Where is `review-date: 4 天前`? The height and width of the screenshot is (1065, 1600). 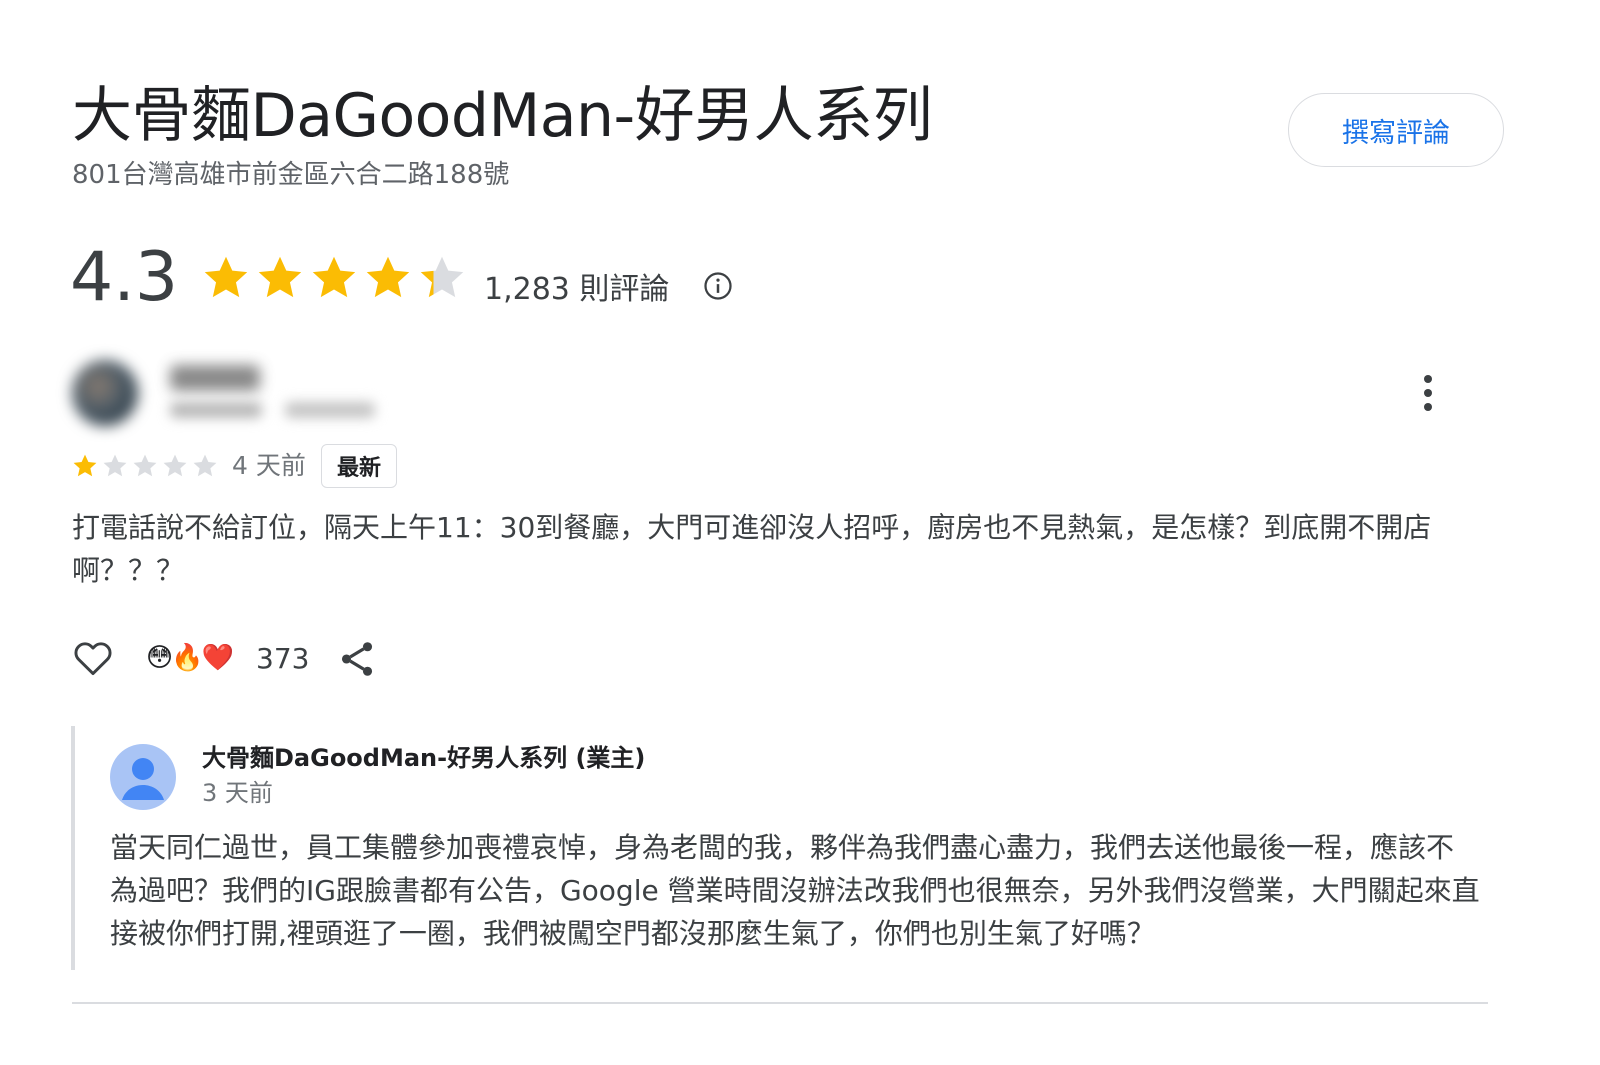
review-date: 4 天前 is located at coordinates (269, 465).